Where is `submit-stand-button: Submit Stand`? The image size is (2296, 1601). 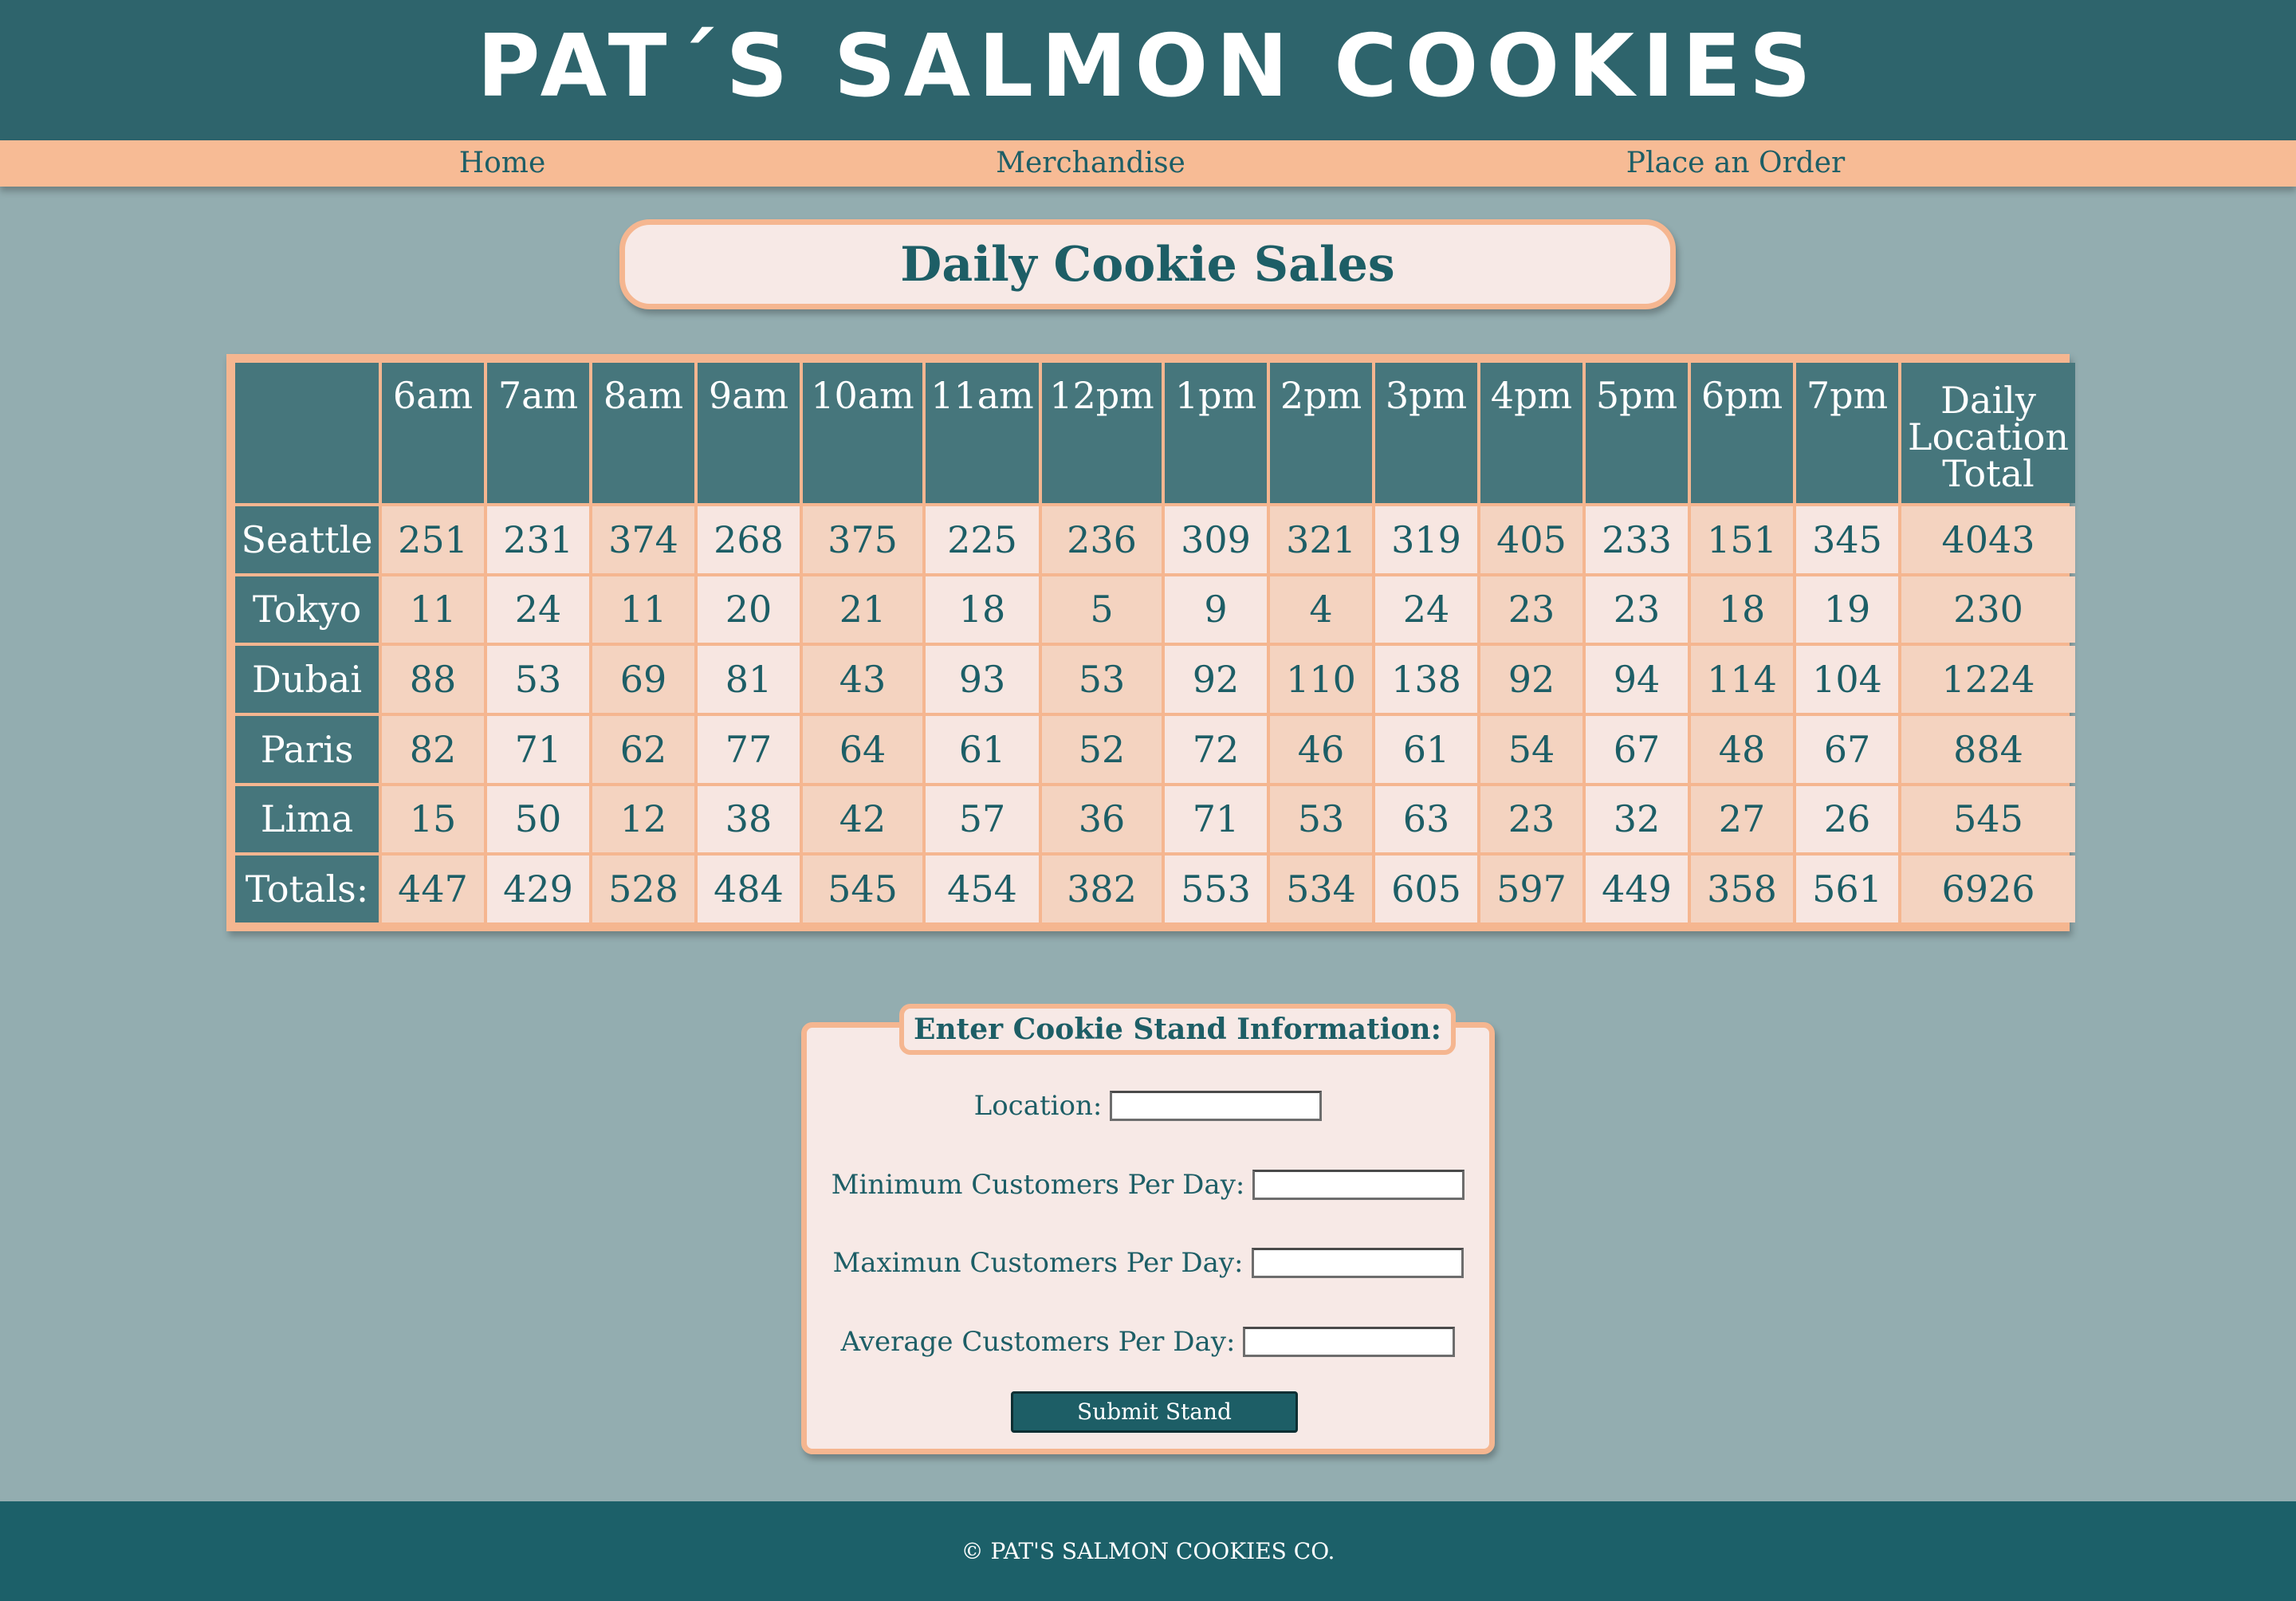 submit-stand-button: Submit Stand is located at coordinates (1154, 1412).